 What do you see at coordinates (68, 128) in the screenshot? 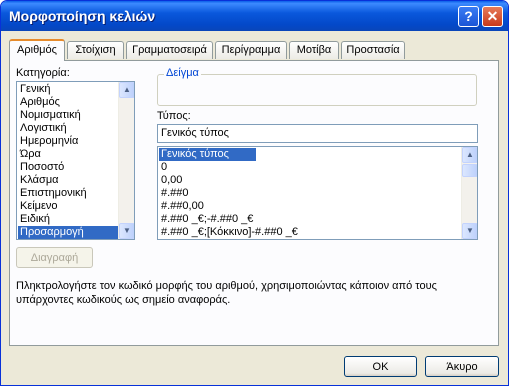
I see `category-item: Λογιστική` at bounding box center [68, 128].